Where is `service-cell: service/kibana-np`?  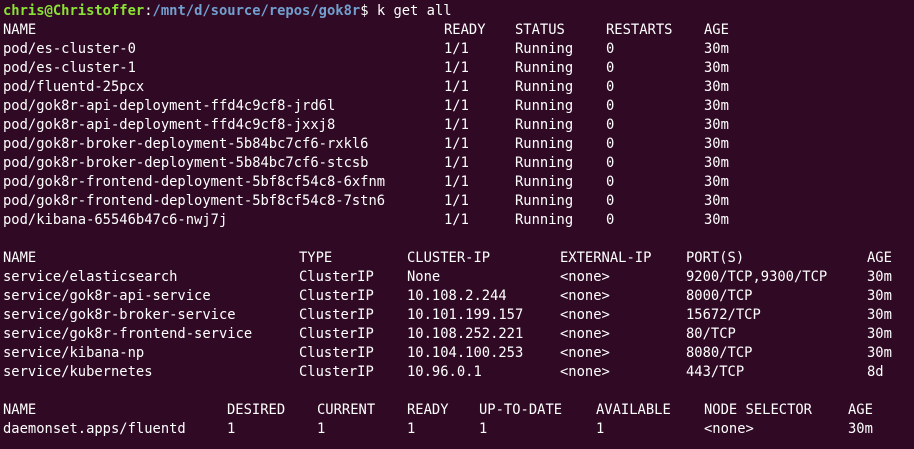 service-cell: service/kibana-np is located at coordinates (74, 353).